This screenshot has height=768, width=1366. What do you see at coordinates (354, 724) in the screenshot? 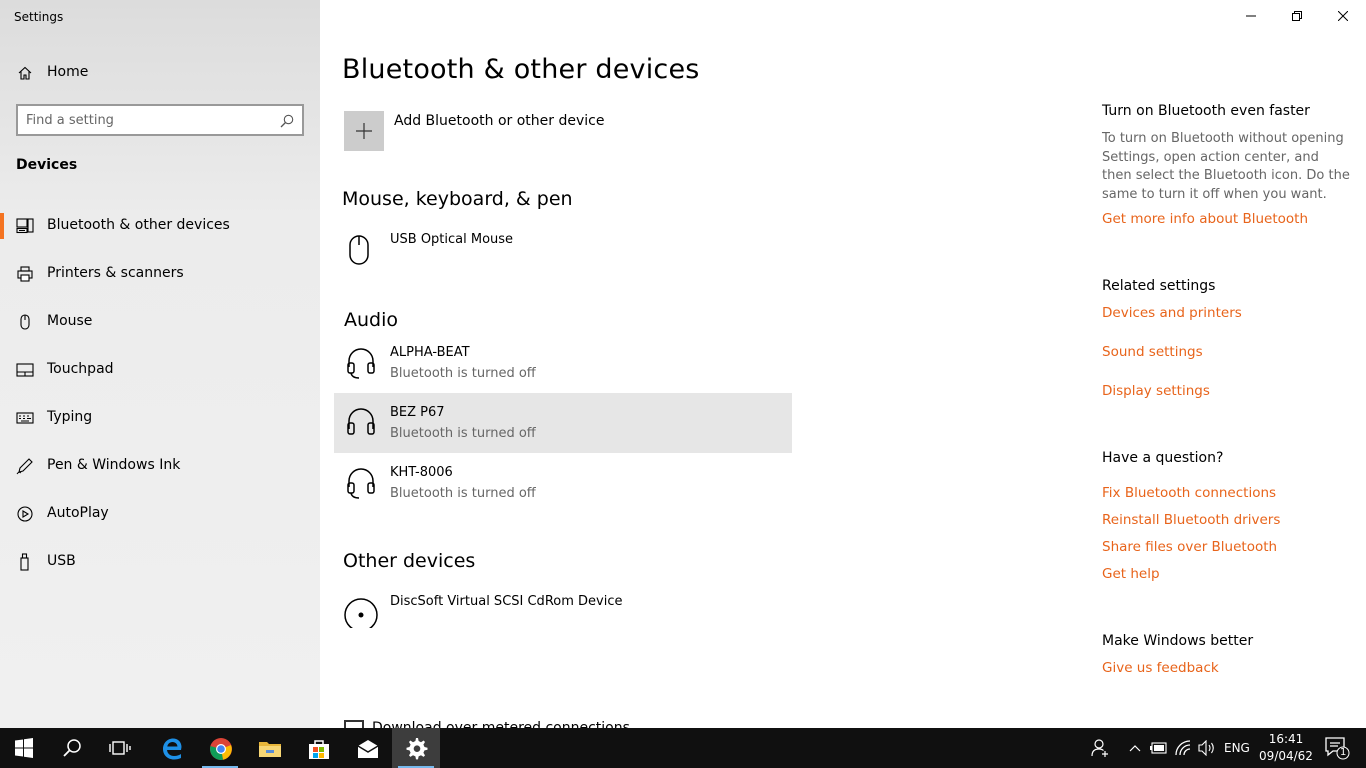
I see `metered-checkbox` at bounding box center [354, 724].